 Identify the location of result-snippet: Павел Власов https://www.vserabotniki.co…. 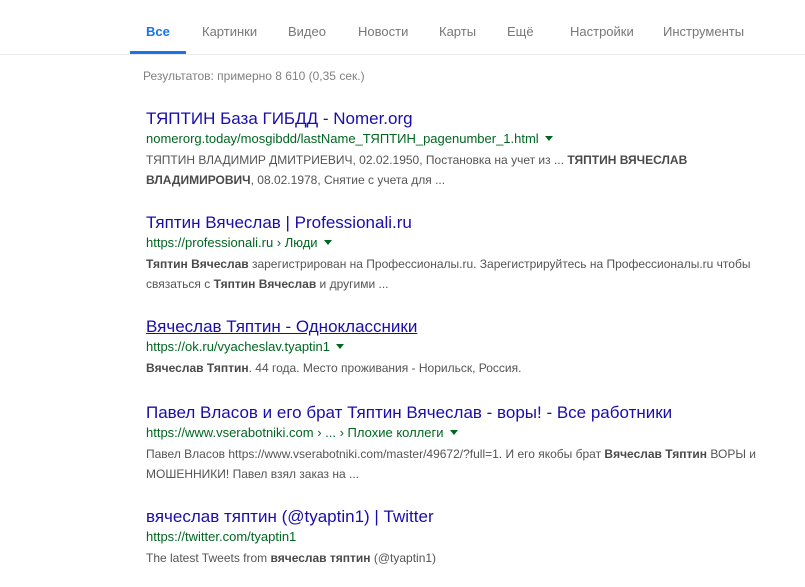
(461, 464).